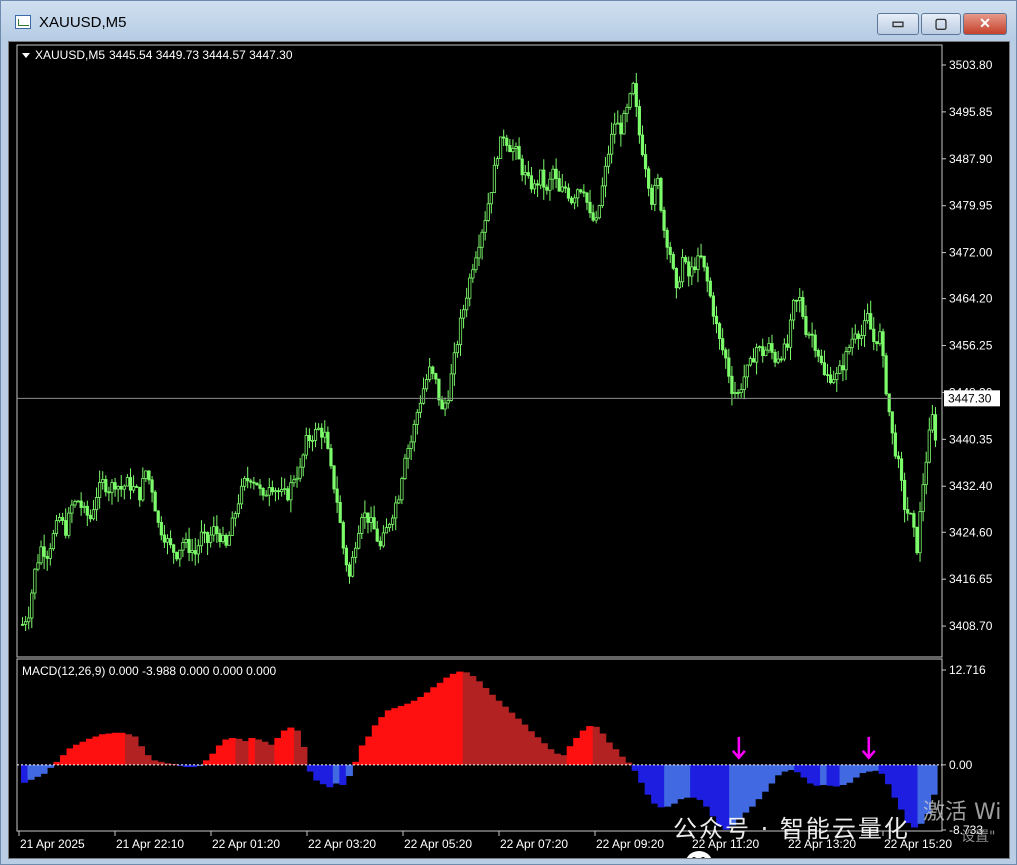  Describe the element at coordinates (26, 55) in the screenshot. I see `panel-menu-arrow-icon` at that location.